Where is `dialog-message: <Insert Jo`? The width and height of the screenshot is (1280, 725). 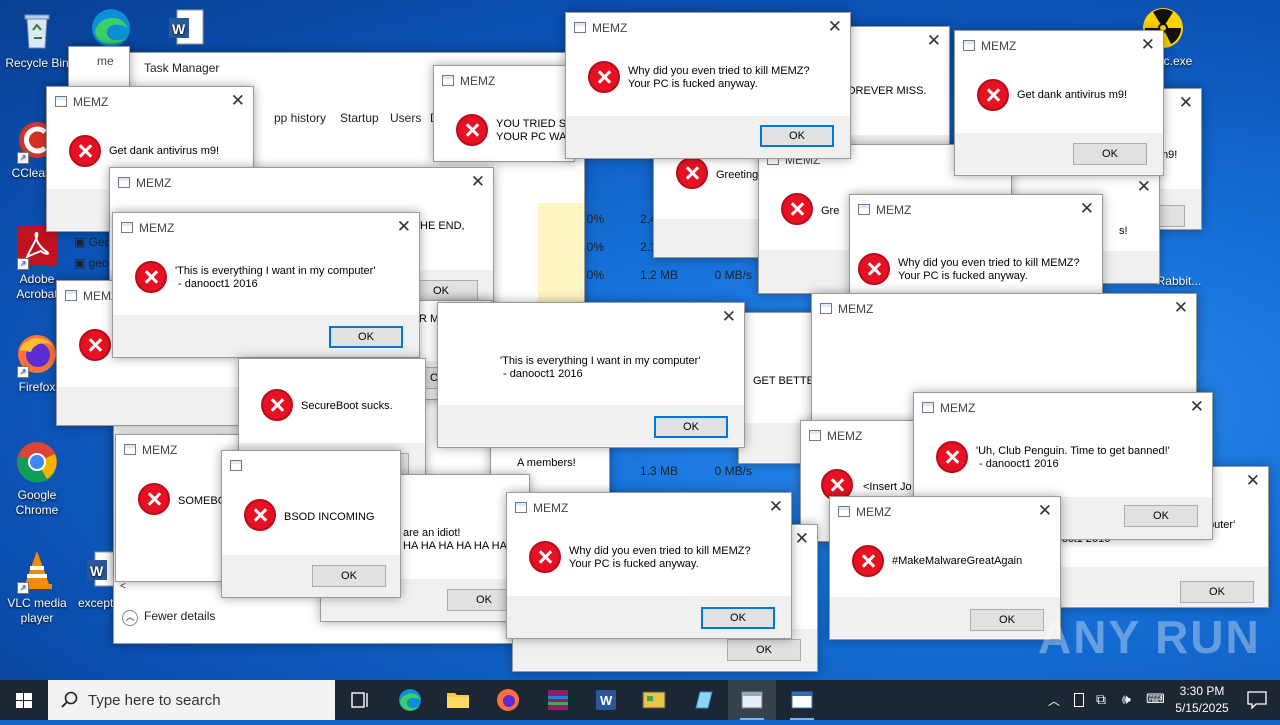 dialog-message: <Insert Jo is located at coordinates (887, 487).